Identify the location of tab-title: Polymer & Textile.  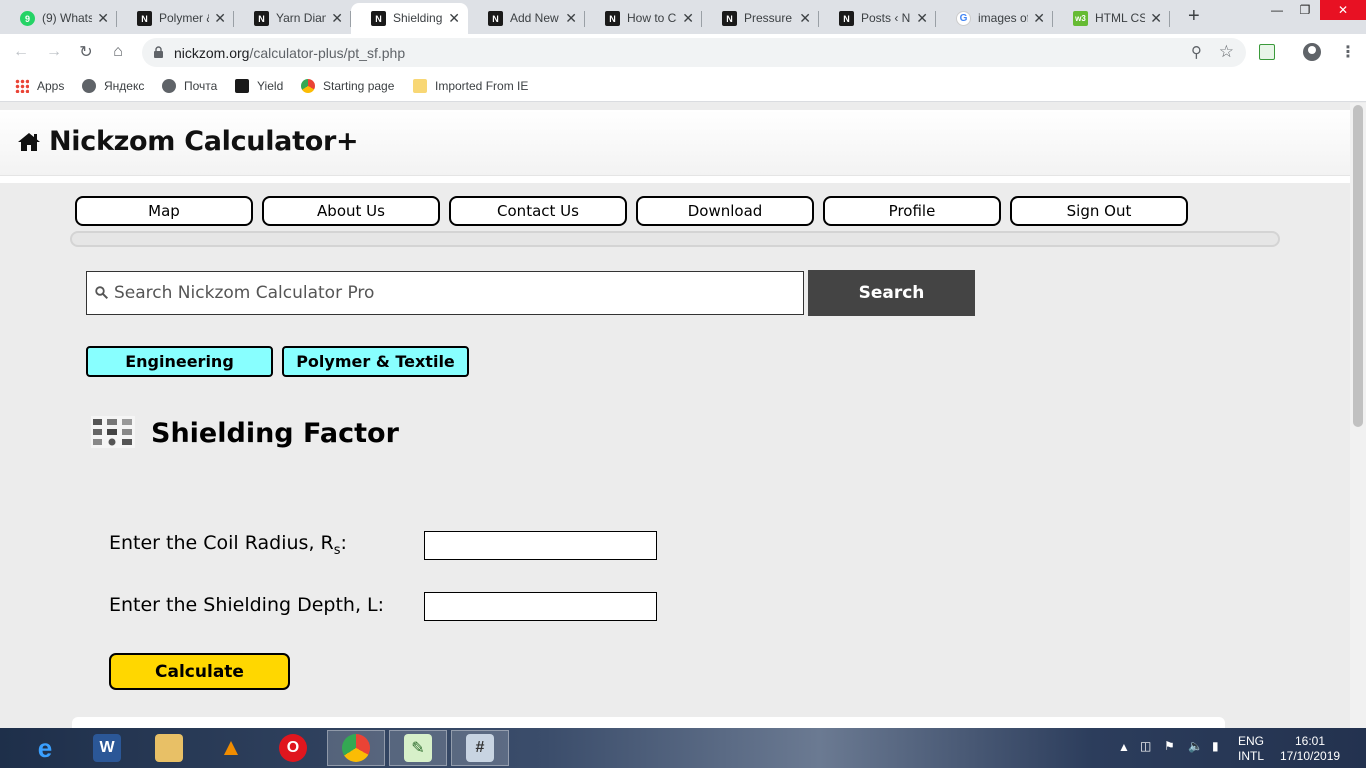
(184, 18).